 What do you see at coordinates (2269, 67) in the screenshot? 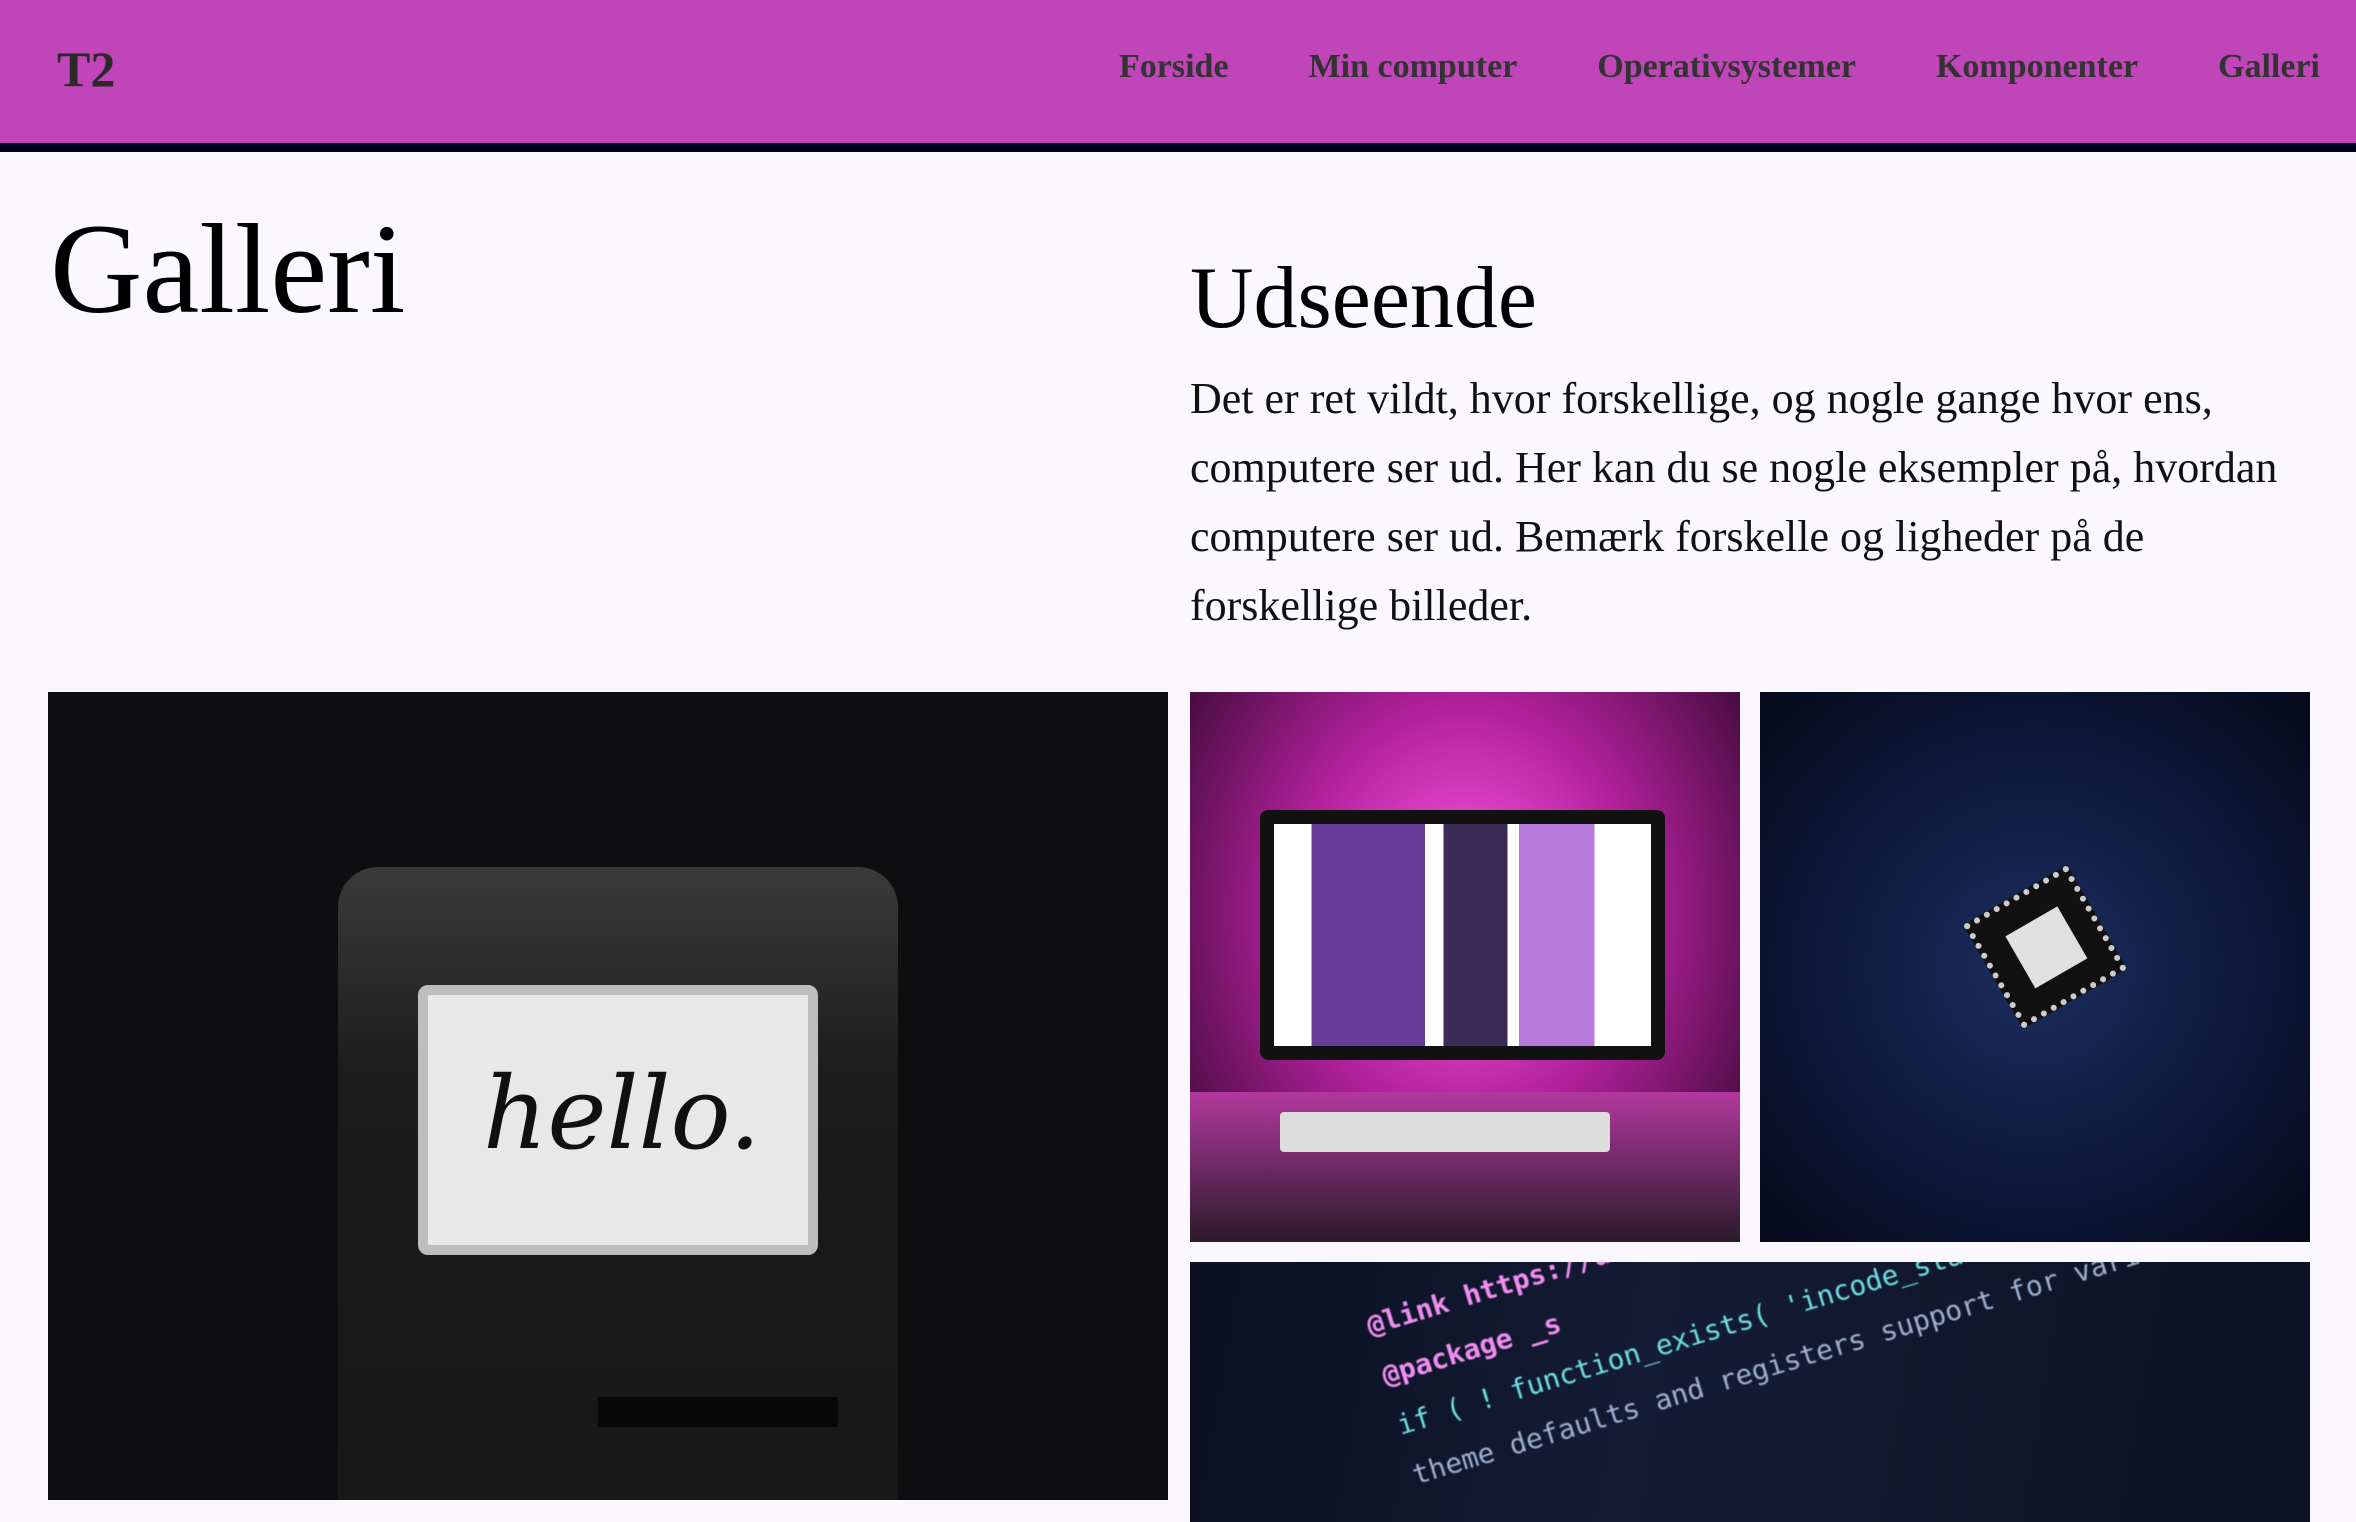
I see `nav-galleri: Galleri` at bounding box center [2269, 67].